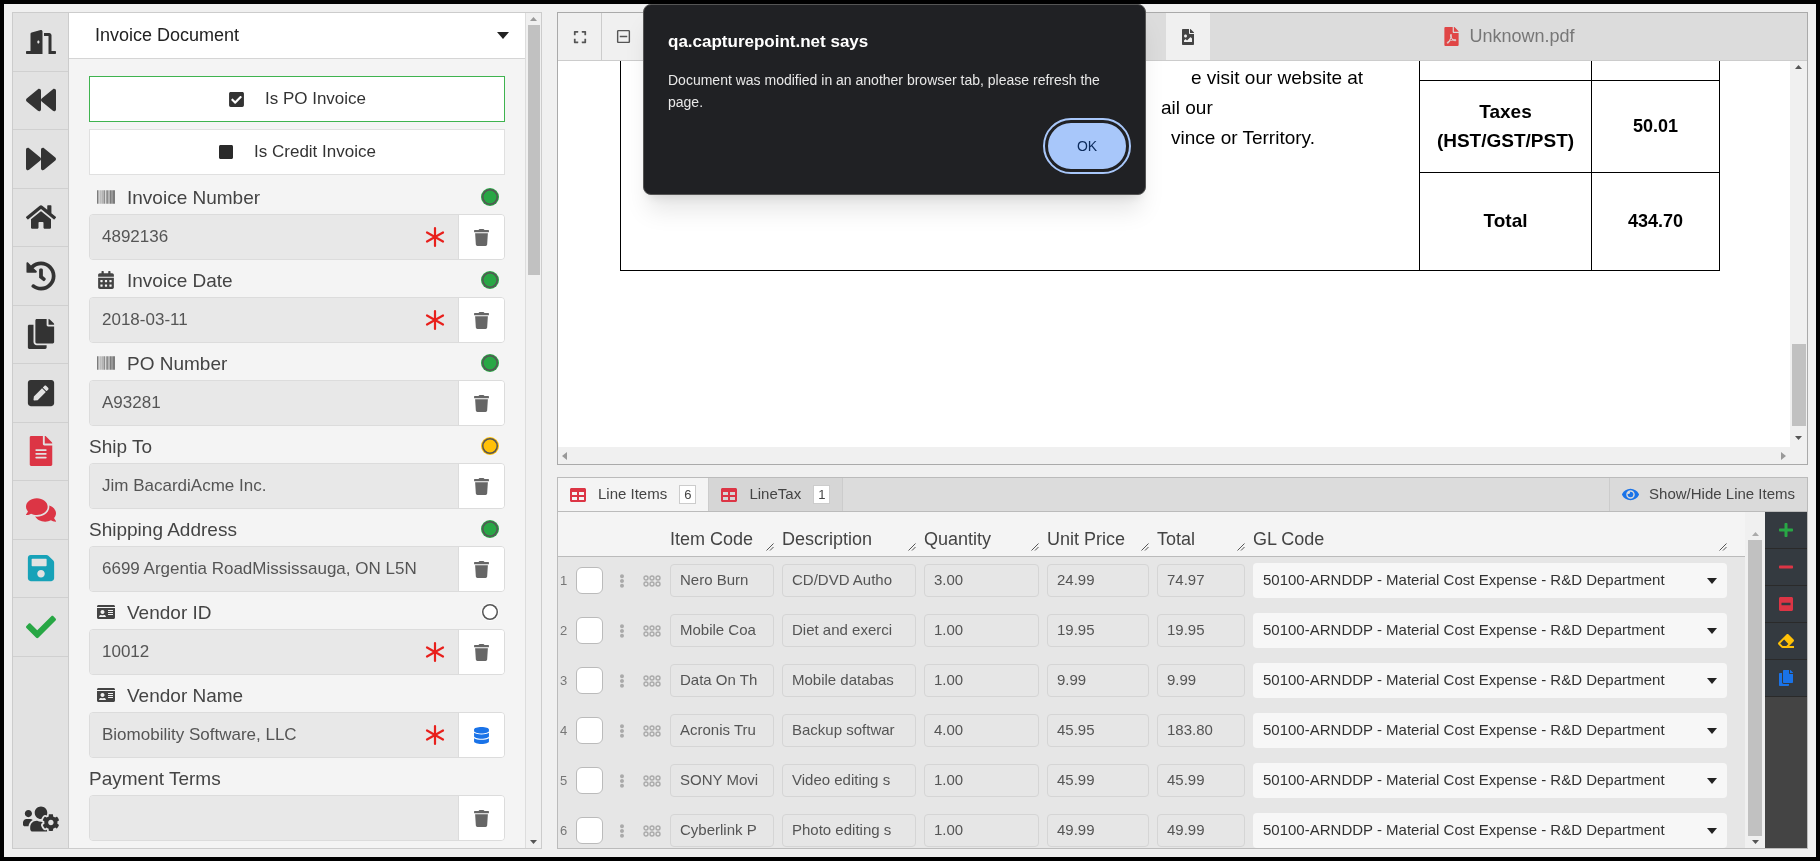  I want to click on column-header: GL Code, so click(1289, 539).